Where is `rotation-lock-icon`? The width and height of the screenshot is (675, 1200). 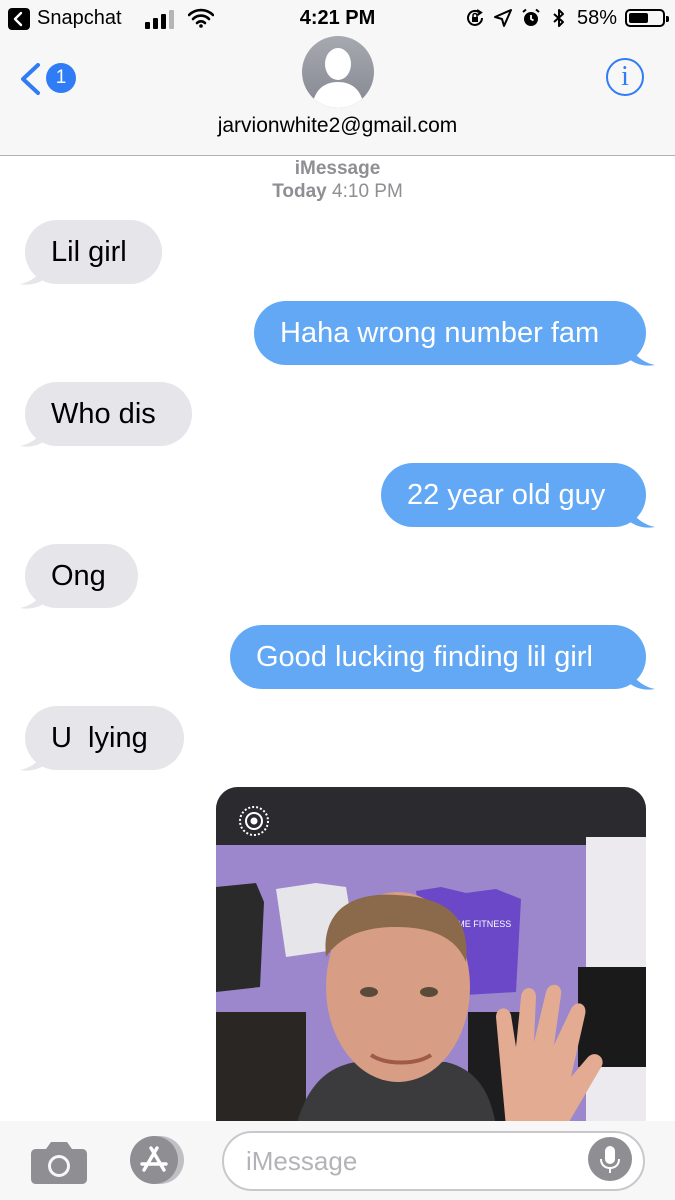 rotation-lock-icon is located at coordinates (474, 17).